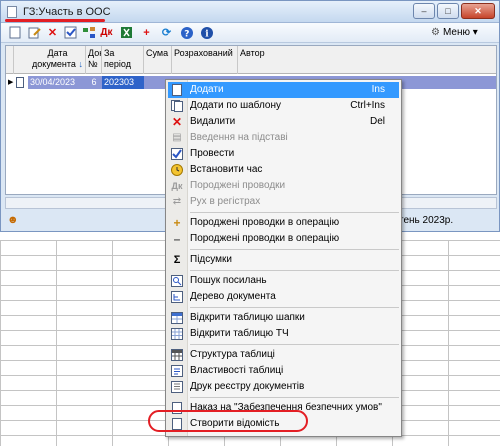  What do you see at coordinates (283, 106) in the screenshot?
I see `menu-item-add-by-template: Додати по шаблону Ctrl+Ins` at bounding box center [283, 106].